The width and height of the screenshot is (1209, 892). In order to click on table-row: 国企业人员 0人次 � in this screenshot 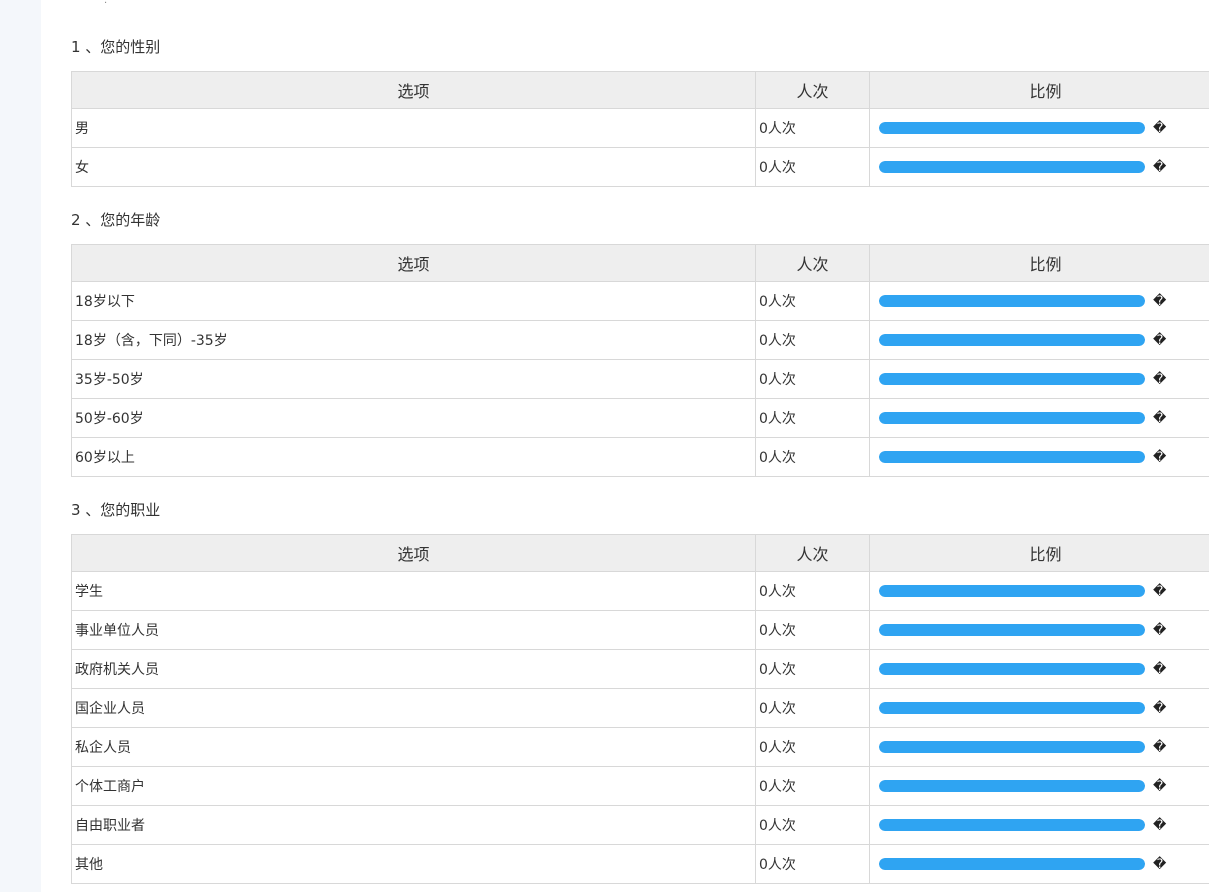, I will do `click(640, 708)`.